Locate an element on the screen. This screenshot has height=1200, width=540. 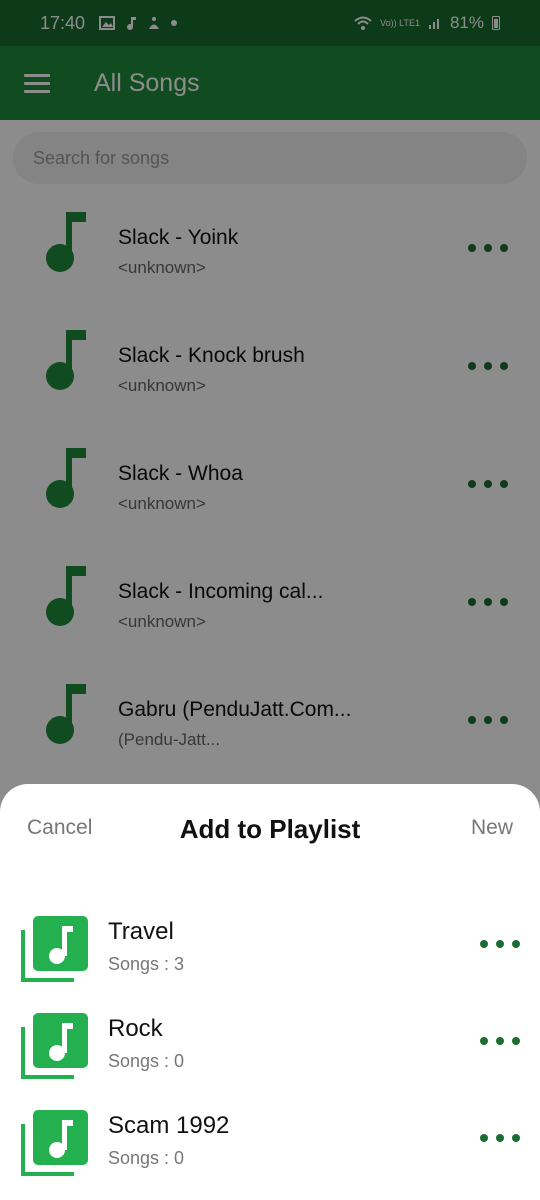
playlist-row: Scam 1992 Songs : 0 is located at coordinates (270, 1149).